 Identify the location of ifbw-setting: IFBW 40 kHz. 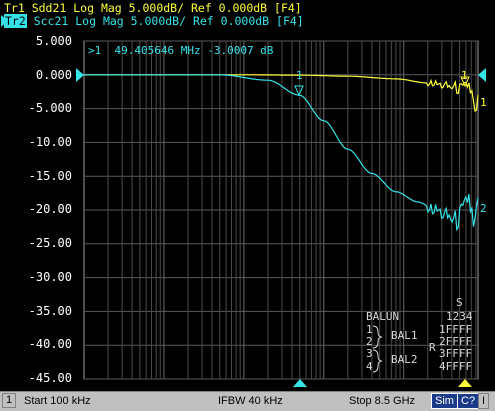
(250, 401).